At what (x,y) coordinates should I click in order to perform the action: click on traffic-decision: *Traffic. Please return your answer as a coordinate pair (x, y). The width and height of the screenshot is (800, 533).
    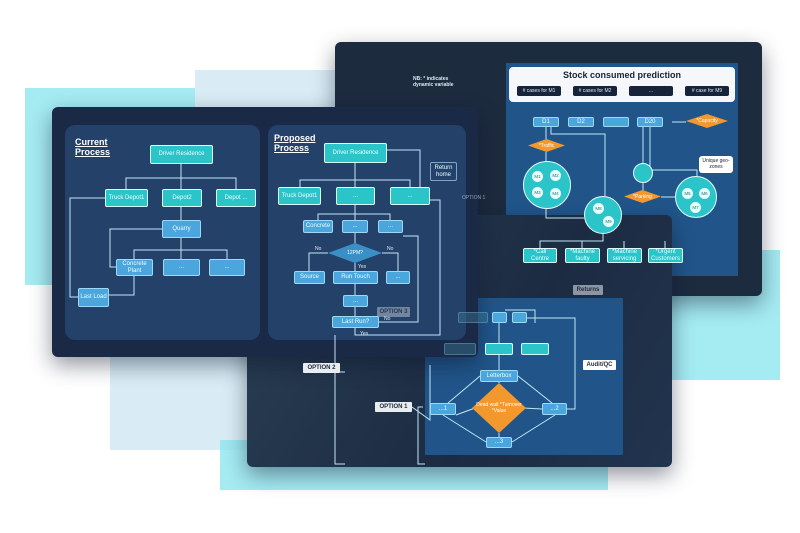
    Looking at the image, I should click on (546, 145).